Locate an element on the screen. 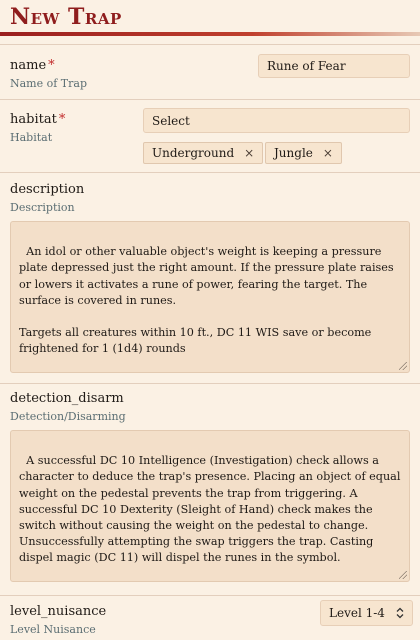 The width and height of the screenshot is (420, 640). habitat-label: habitat * is located at coordinates (38, 119).